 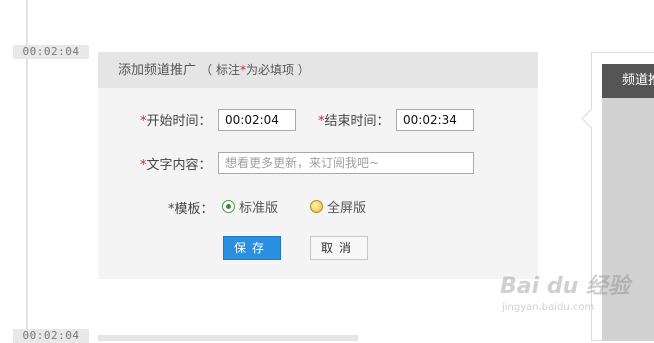 What do you see at coordinates (346, 163) in the screenshot?
I see `text-content-input` at bounding box center [346, 163].